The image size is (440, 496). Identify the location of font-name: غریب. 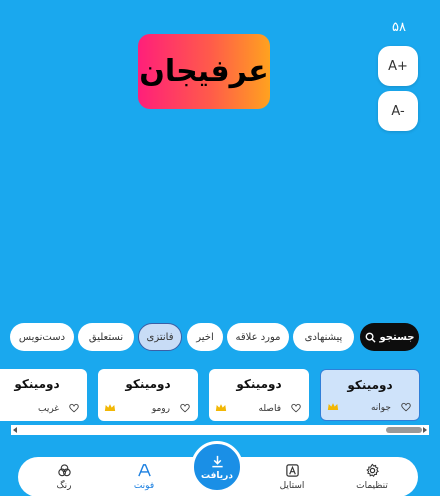
(48, 409).